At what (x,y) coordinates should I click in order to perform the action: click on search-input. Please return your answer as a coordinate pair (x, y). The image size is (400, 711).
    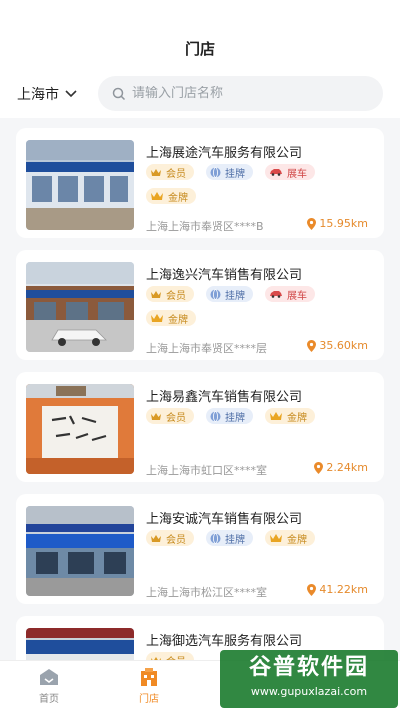
    Looking at the image, I should click on (242, 93).